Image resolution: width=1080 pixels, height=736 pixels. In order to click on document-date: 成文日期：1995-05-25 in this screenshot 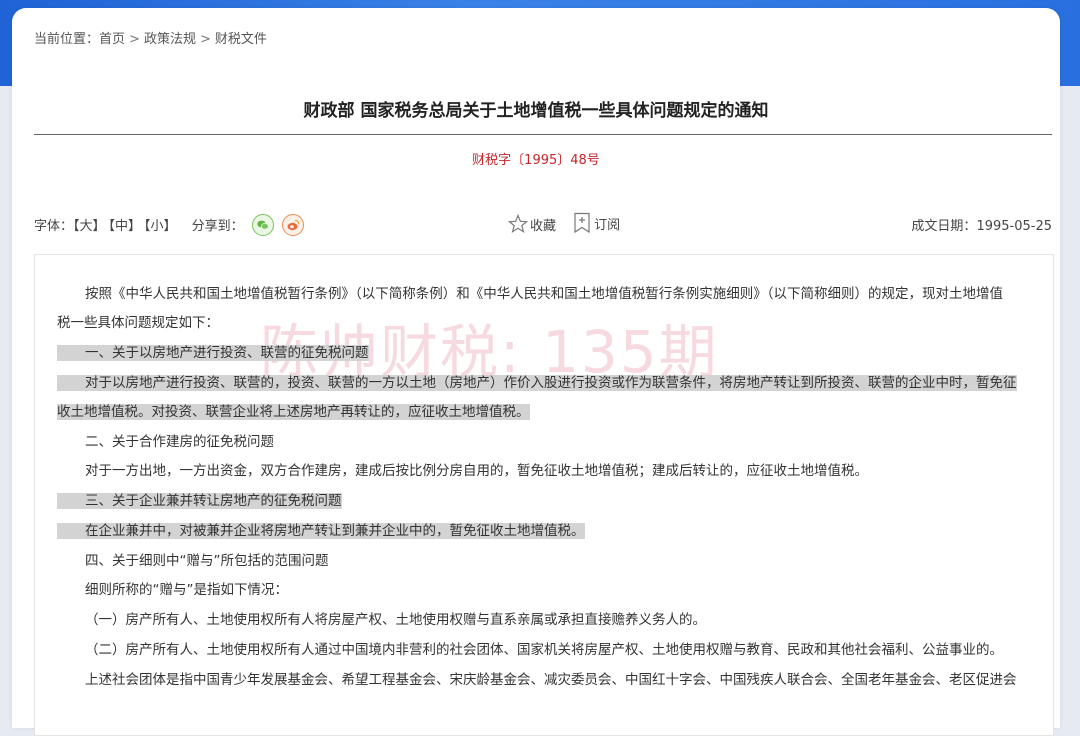, I will do `click(981, 224)`.